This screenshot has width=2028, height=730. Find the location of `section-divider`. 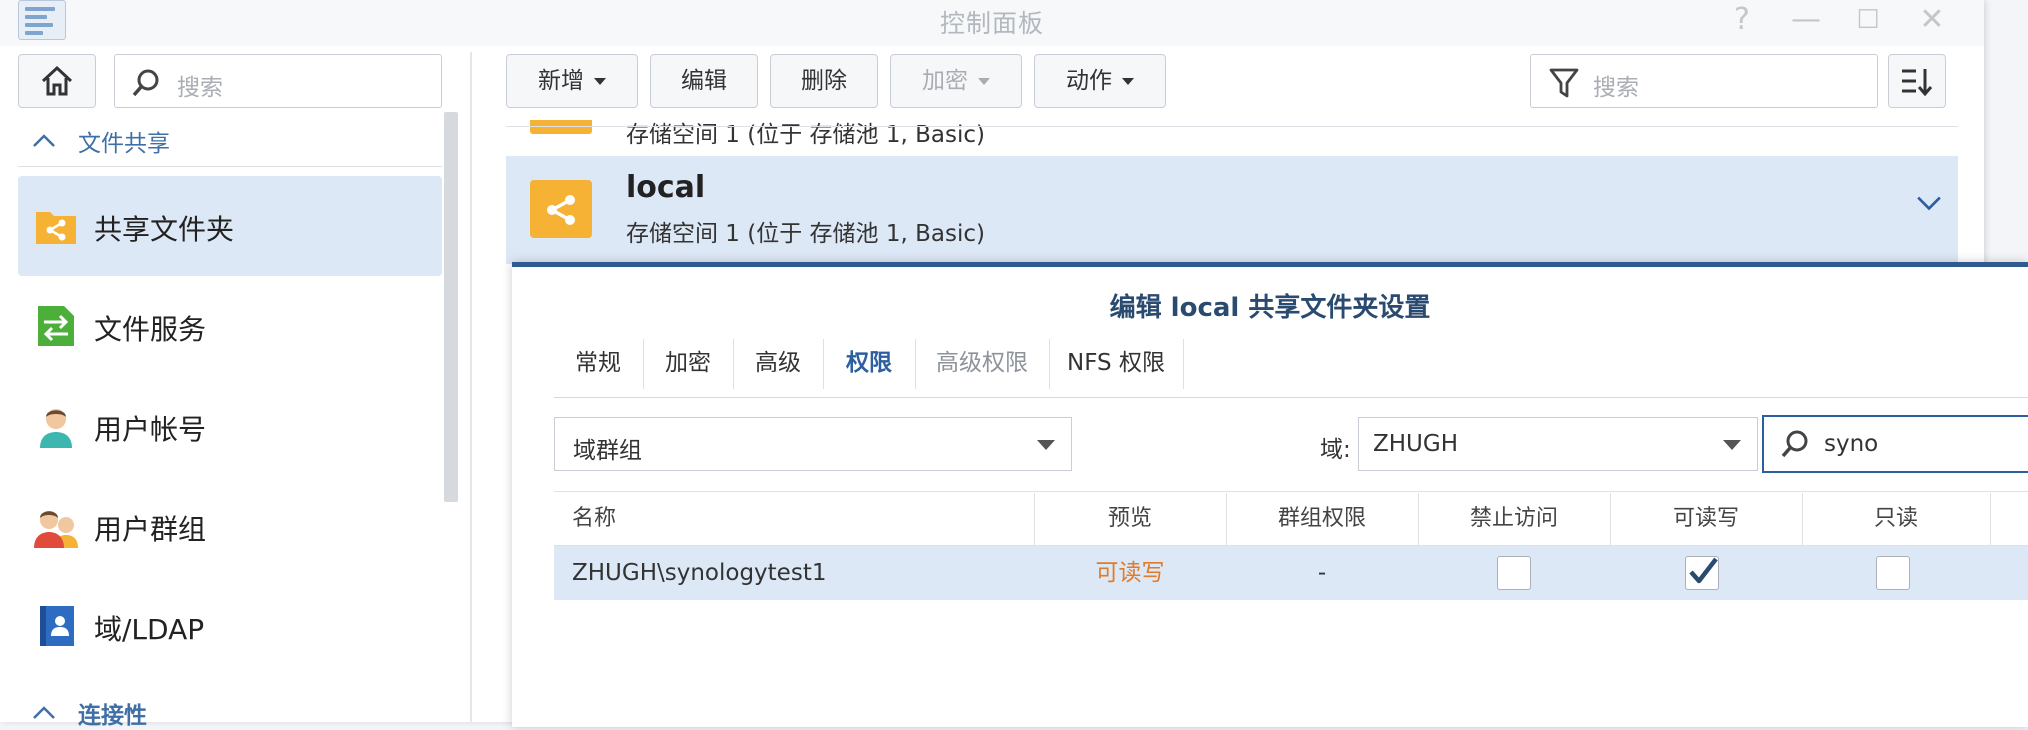

section-divider is located at coordinates (230, 166).